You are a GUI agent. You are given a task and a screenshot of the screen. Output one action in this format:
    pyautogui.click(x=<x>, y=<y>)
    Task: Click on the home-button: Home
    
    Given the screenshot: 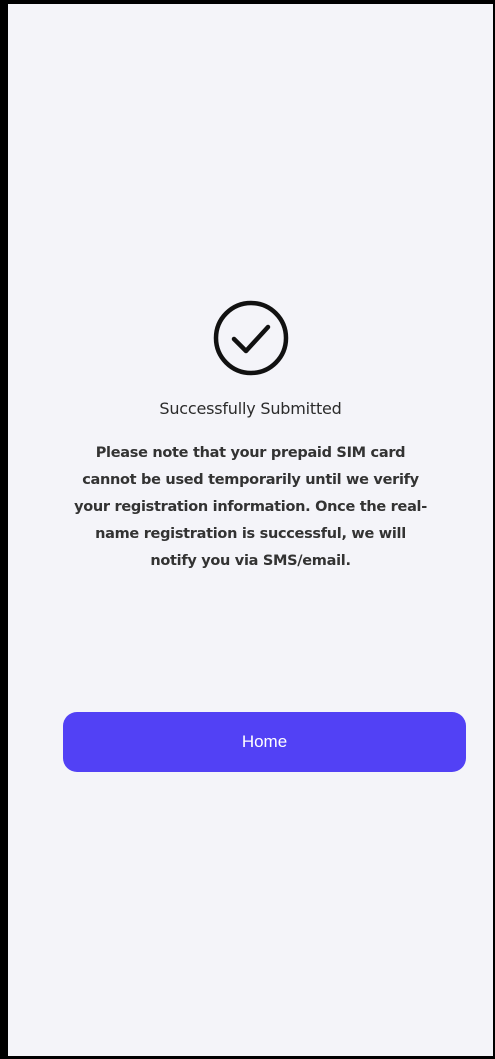 What is the action you would take?
    pyautogui.click(x=264, y=742)
    